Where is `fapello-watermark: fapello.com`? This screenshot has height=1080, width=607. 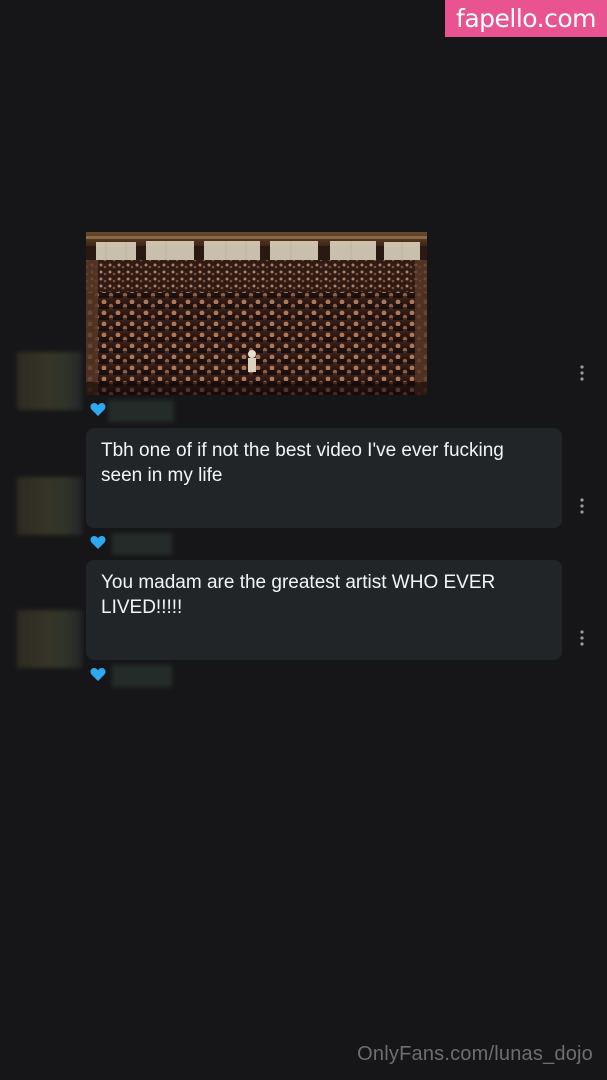 fapello-watermark: fapello.com is located at coordinates (526, 18).